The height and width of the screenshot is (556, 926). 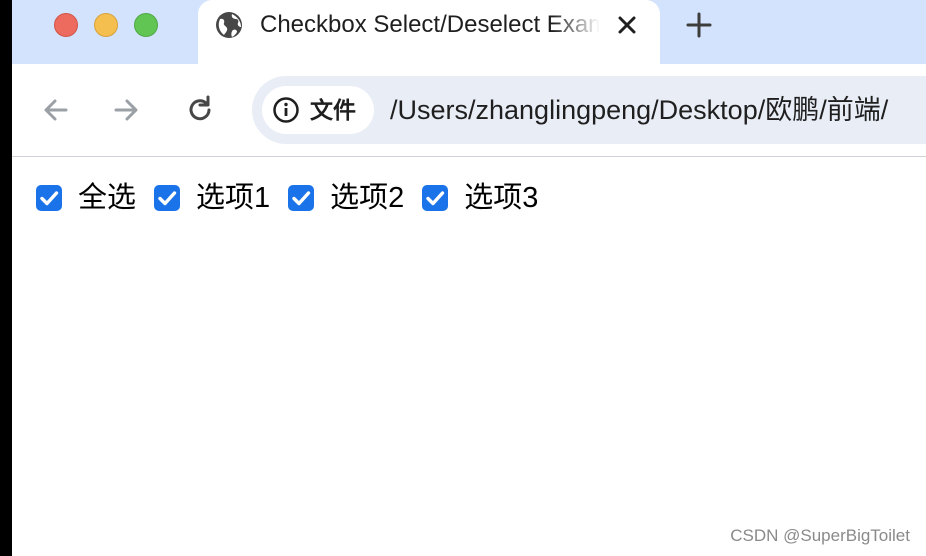 I want to click on checkbox-option-3: 选项3, so click(x=480, y=198).